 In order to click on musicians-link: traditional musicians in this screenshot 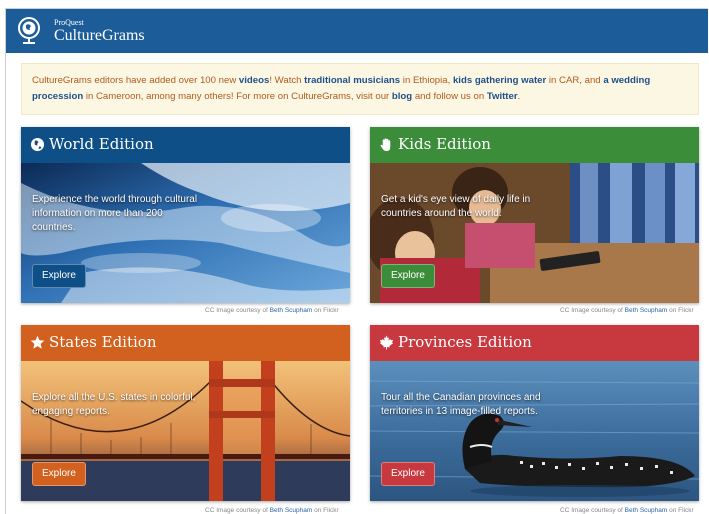, I will do `click(352, 80)`.